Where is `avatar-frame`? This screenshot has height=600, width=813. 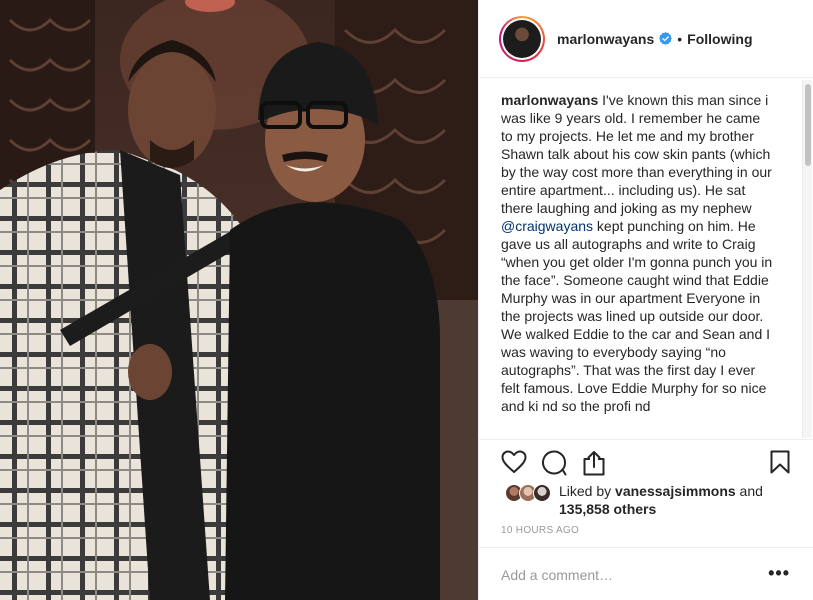
avatar-frame is located at coordinates (522, 38).